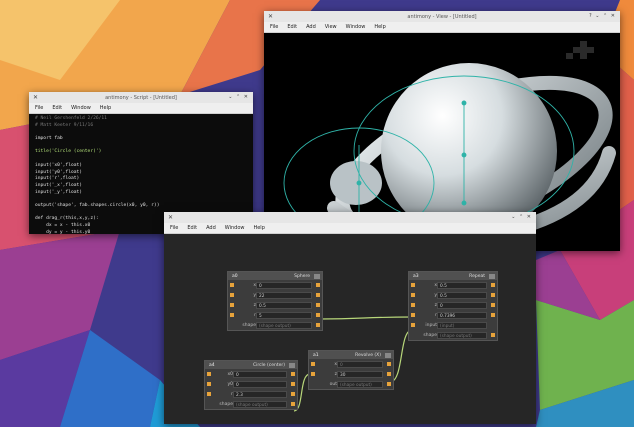 The image size is (634, 427). I want to click on code-line: input('r',float), so click(141, 179).